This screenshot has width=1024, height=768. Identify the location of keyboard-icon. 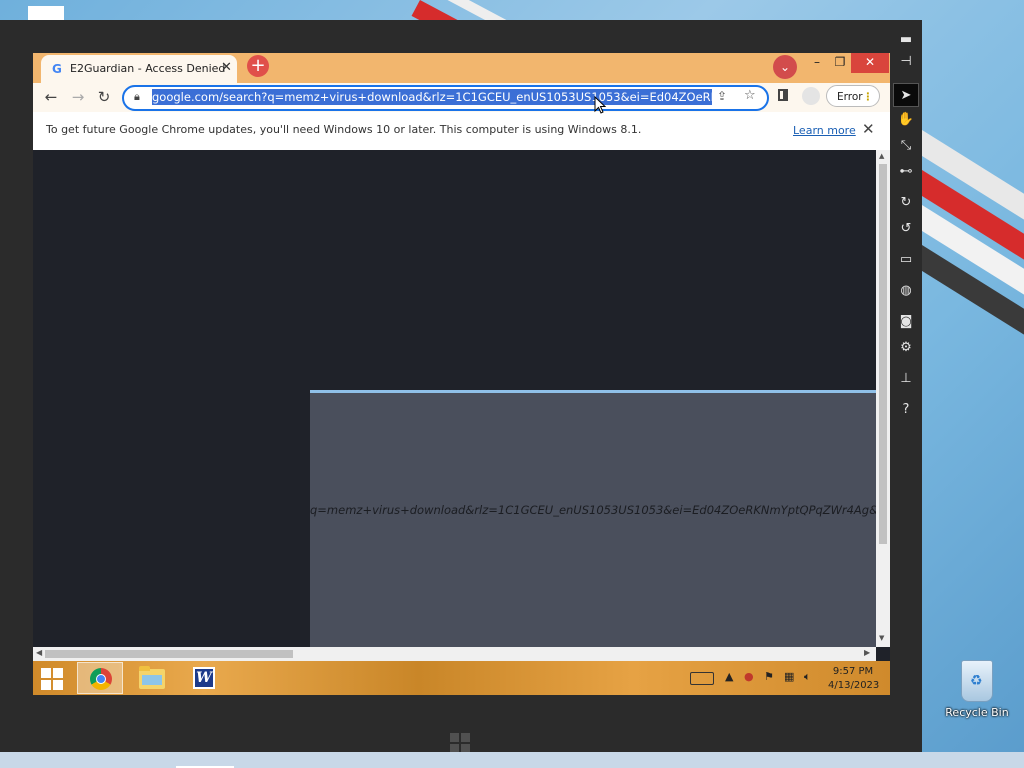
(702, 678).